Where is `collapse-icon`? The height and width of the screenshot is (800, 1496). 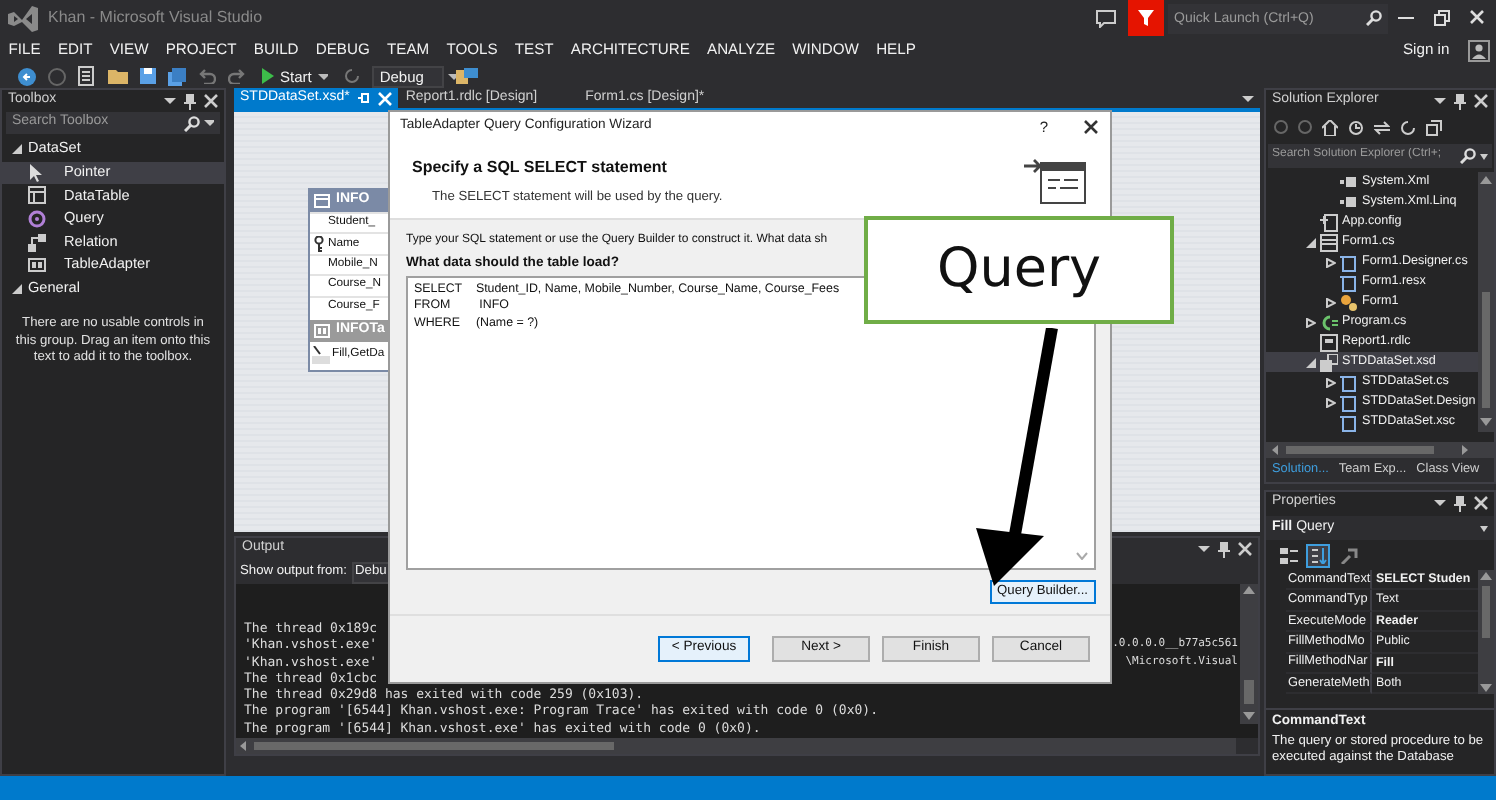
collapse-icon is located at coordinates (1434, 127).